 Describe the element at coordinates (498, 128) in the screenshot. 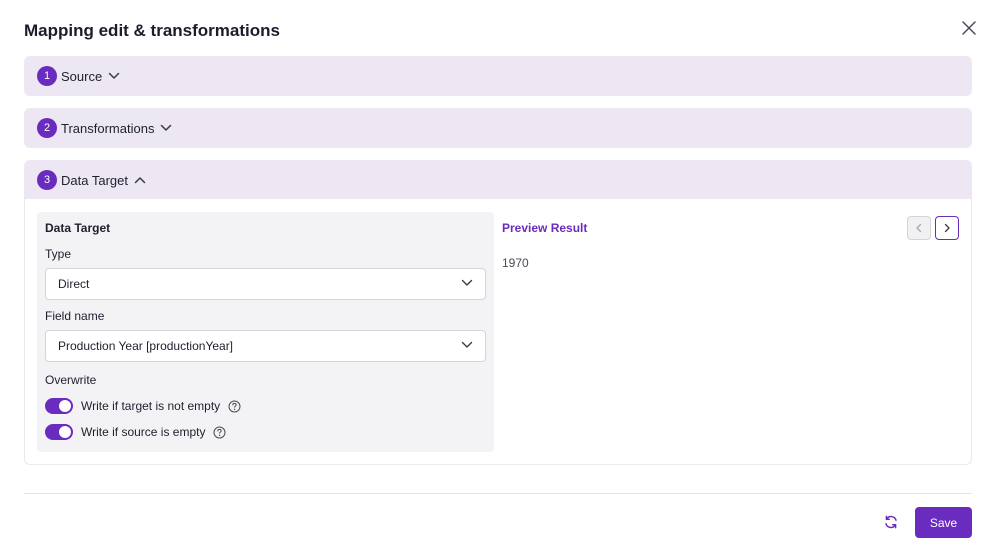

I see `section-transformations-header: 2 Transformations` at that location.